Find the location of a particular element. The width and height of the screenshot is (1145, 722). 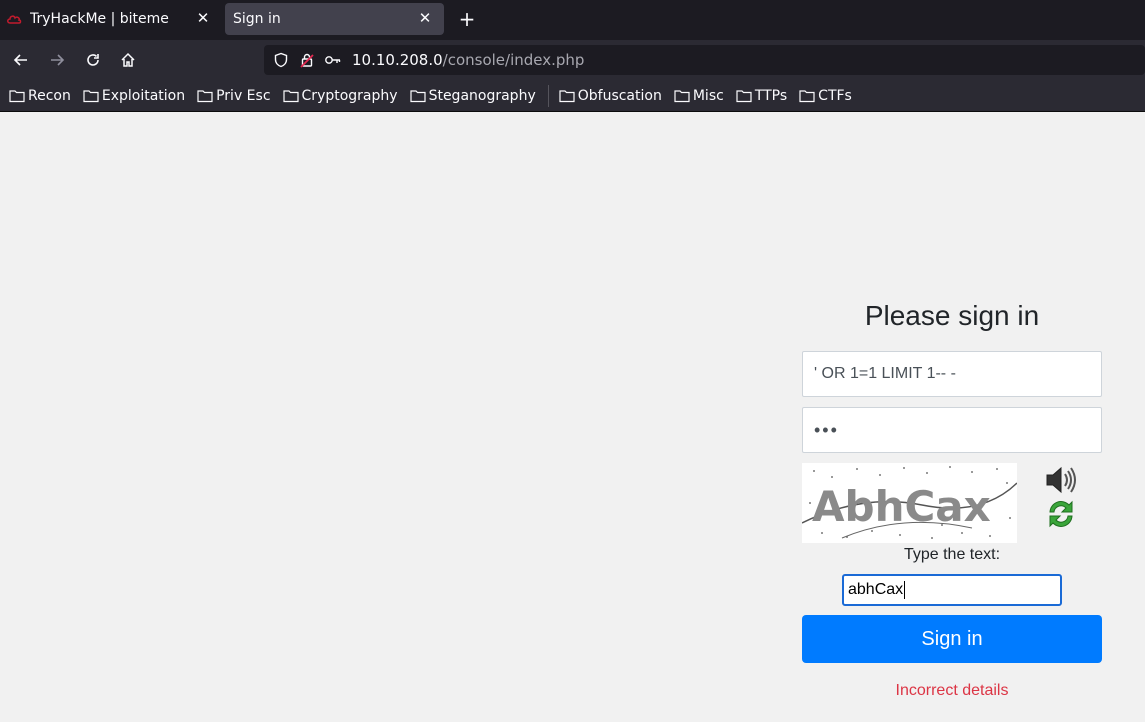

password-input: ••• is located at coordinates (952, 430).